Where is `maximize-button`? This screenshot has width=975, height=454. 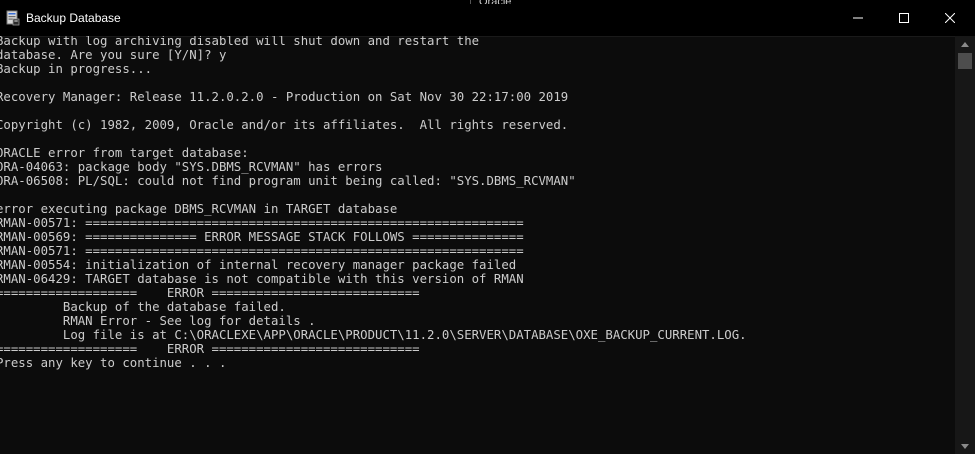 maximize-button is located at coordinates (904, 18).